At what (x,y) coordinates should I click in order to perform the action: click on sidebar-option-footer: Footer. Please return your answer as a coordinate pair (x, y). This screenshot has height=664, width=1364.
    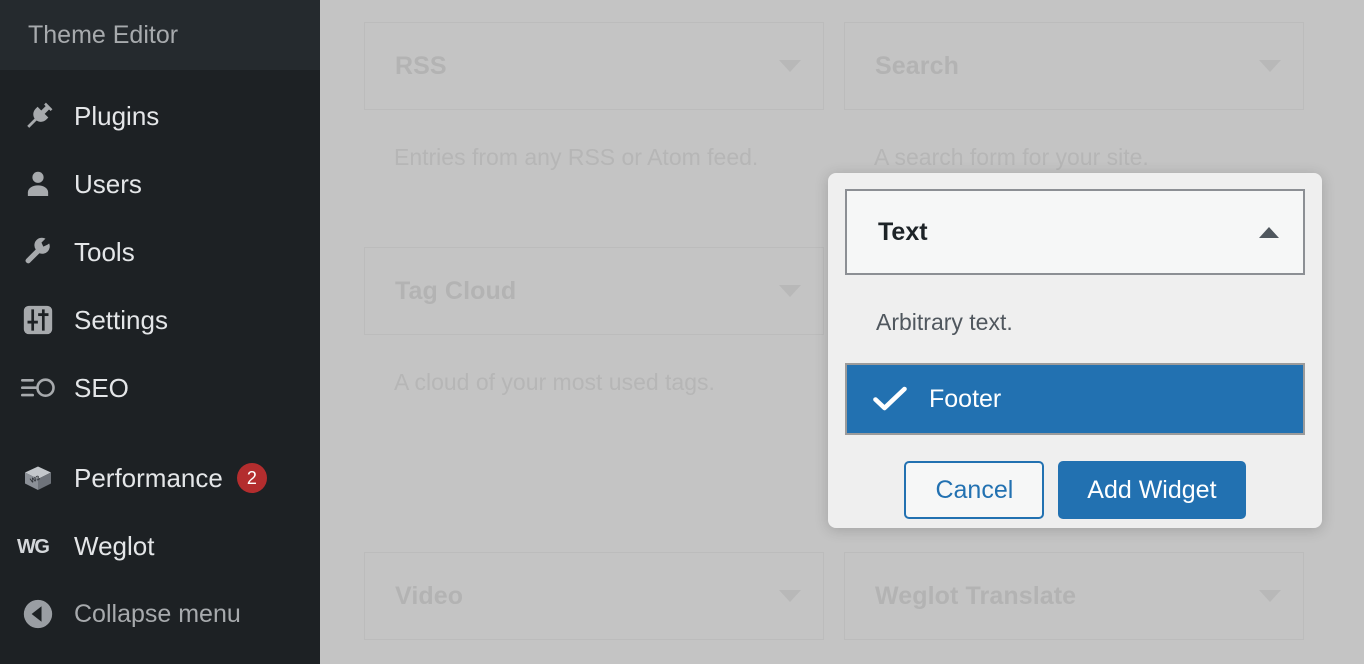
    Looking at the image, I should click on (1075, 399).